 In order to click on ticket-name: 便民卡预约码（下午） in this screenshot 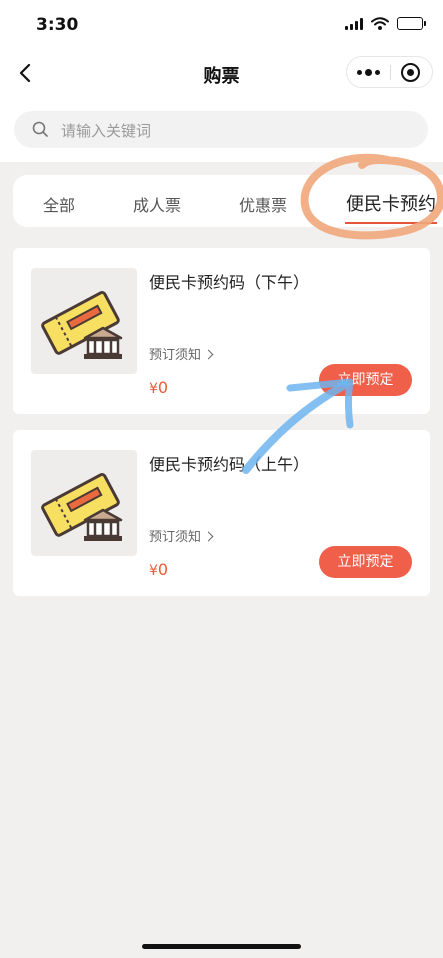, I will do `click(229, 282)`.